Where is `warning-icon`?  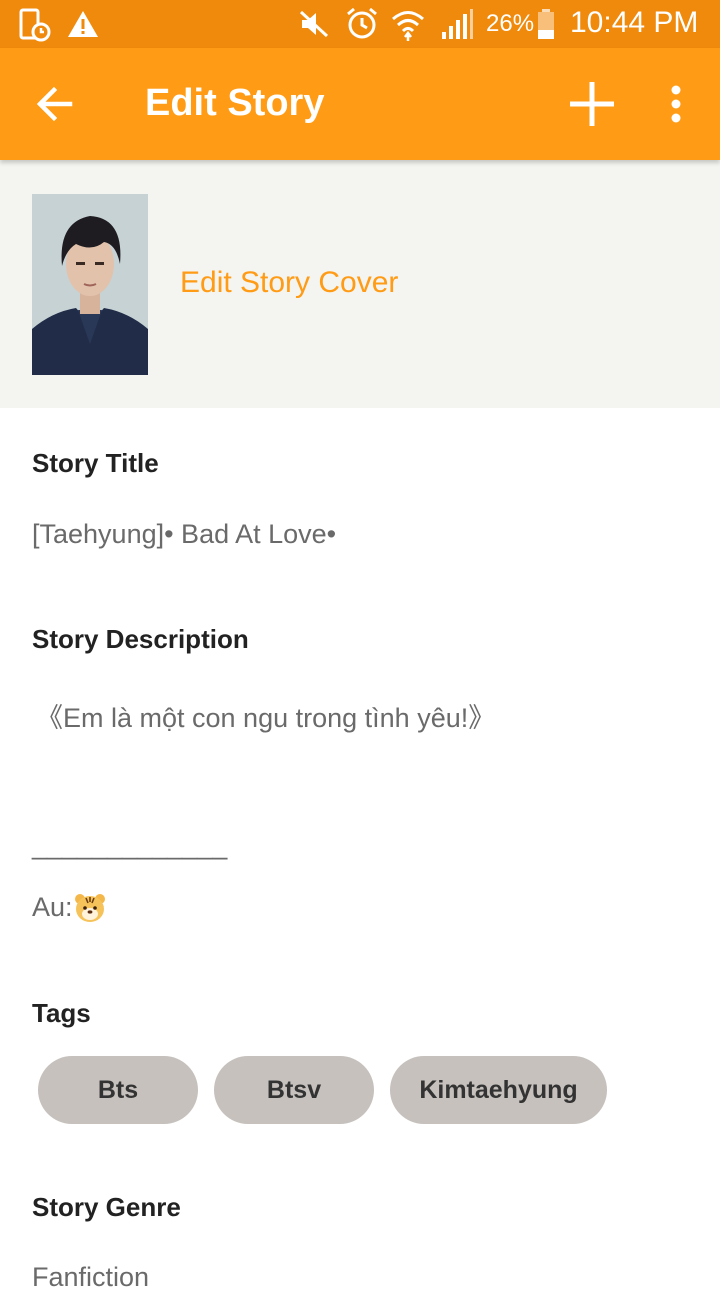 warning-icon is located at coordinates (83, 24).